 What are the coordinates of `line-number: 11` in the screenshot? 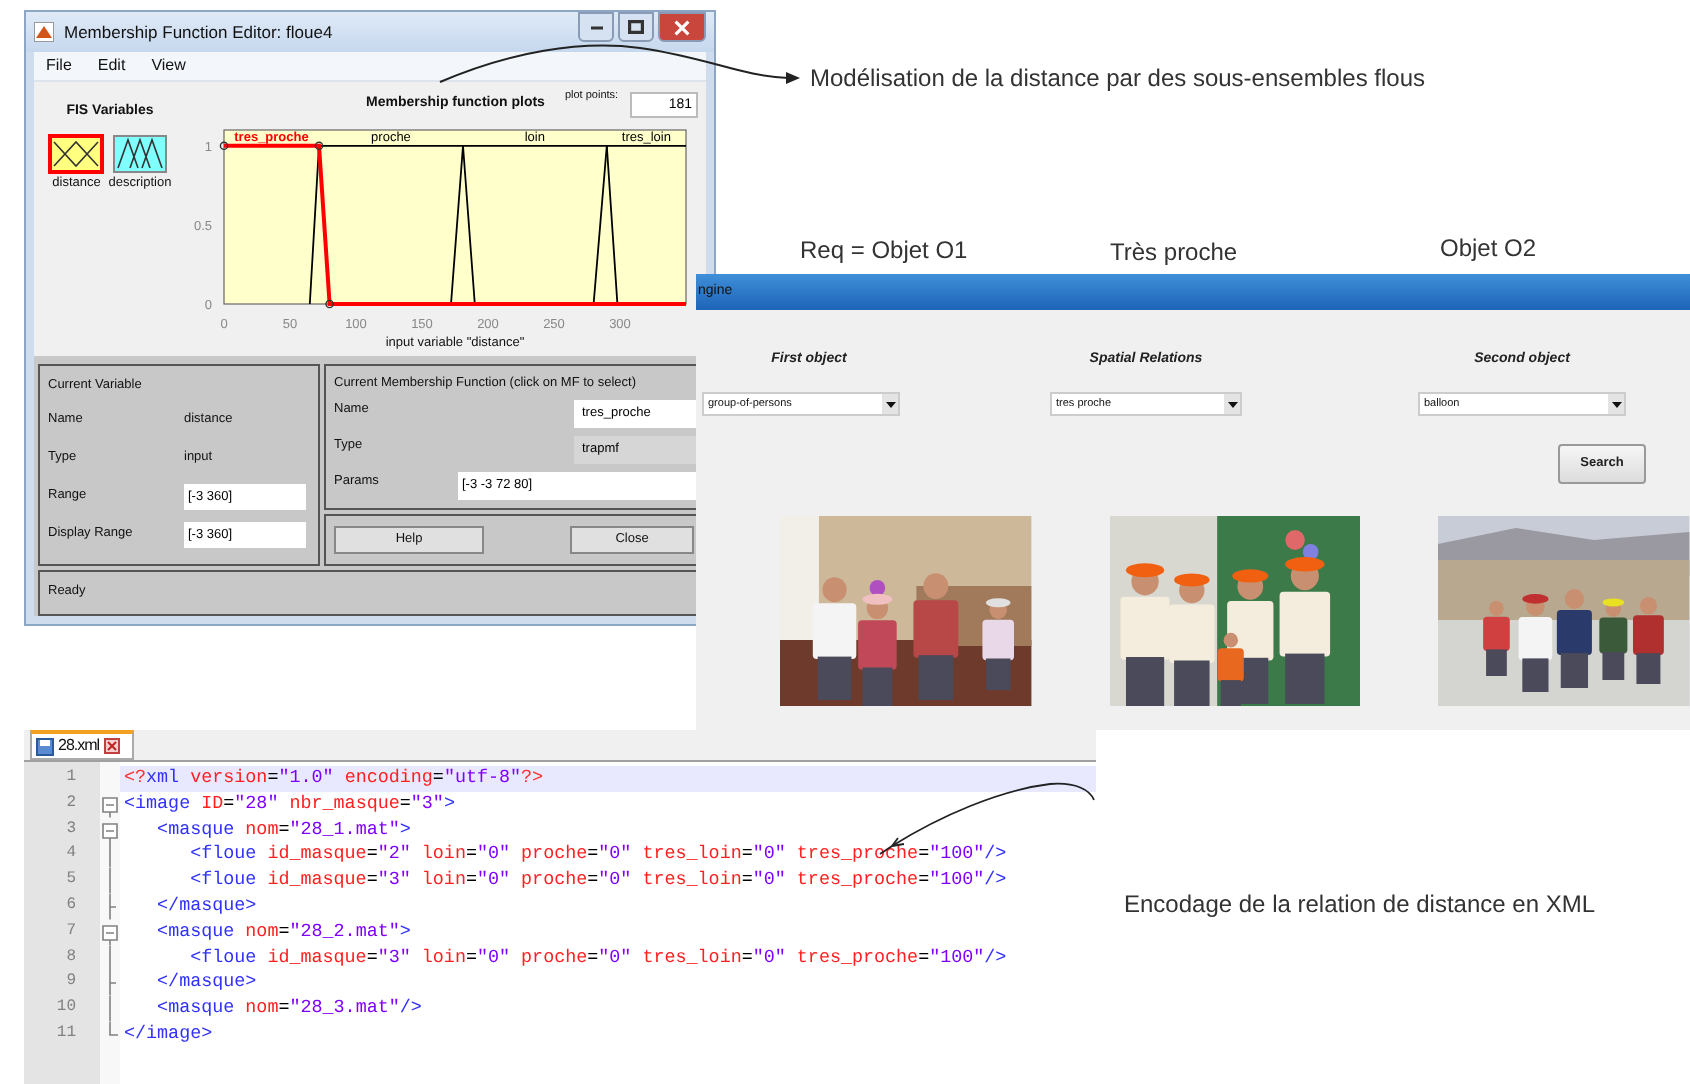 It's located at (66, 1033).